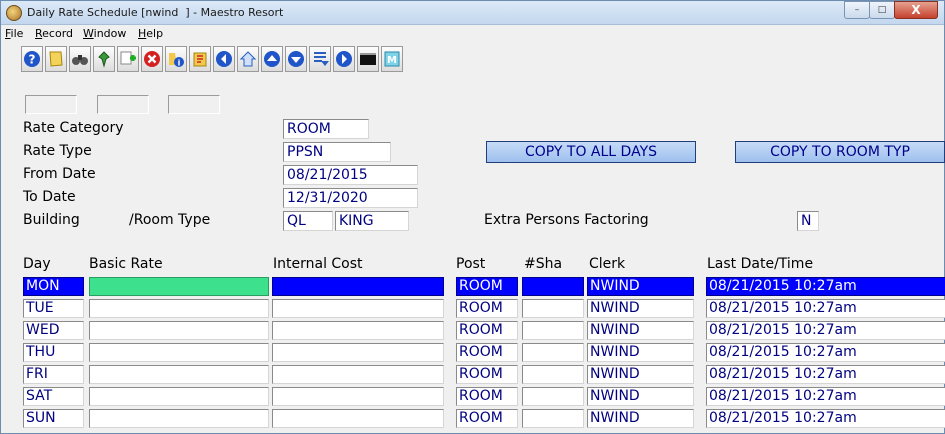  What do you see at coordinates (916, 10) in the screenshot?
I see `close-button: X` at bounding box center [916, 10].